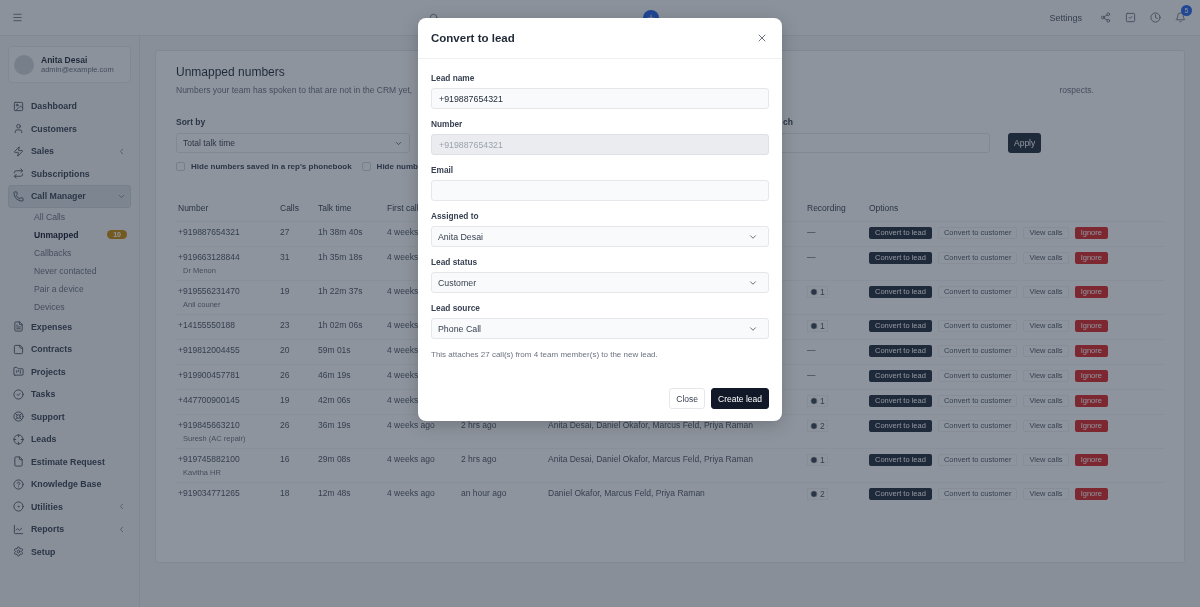  I want to click on table-cell: 23, so click(285, 324).